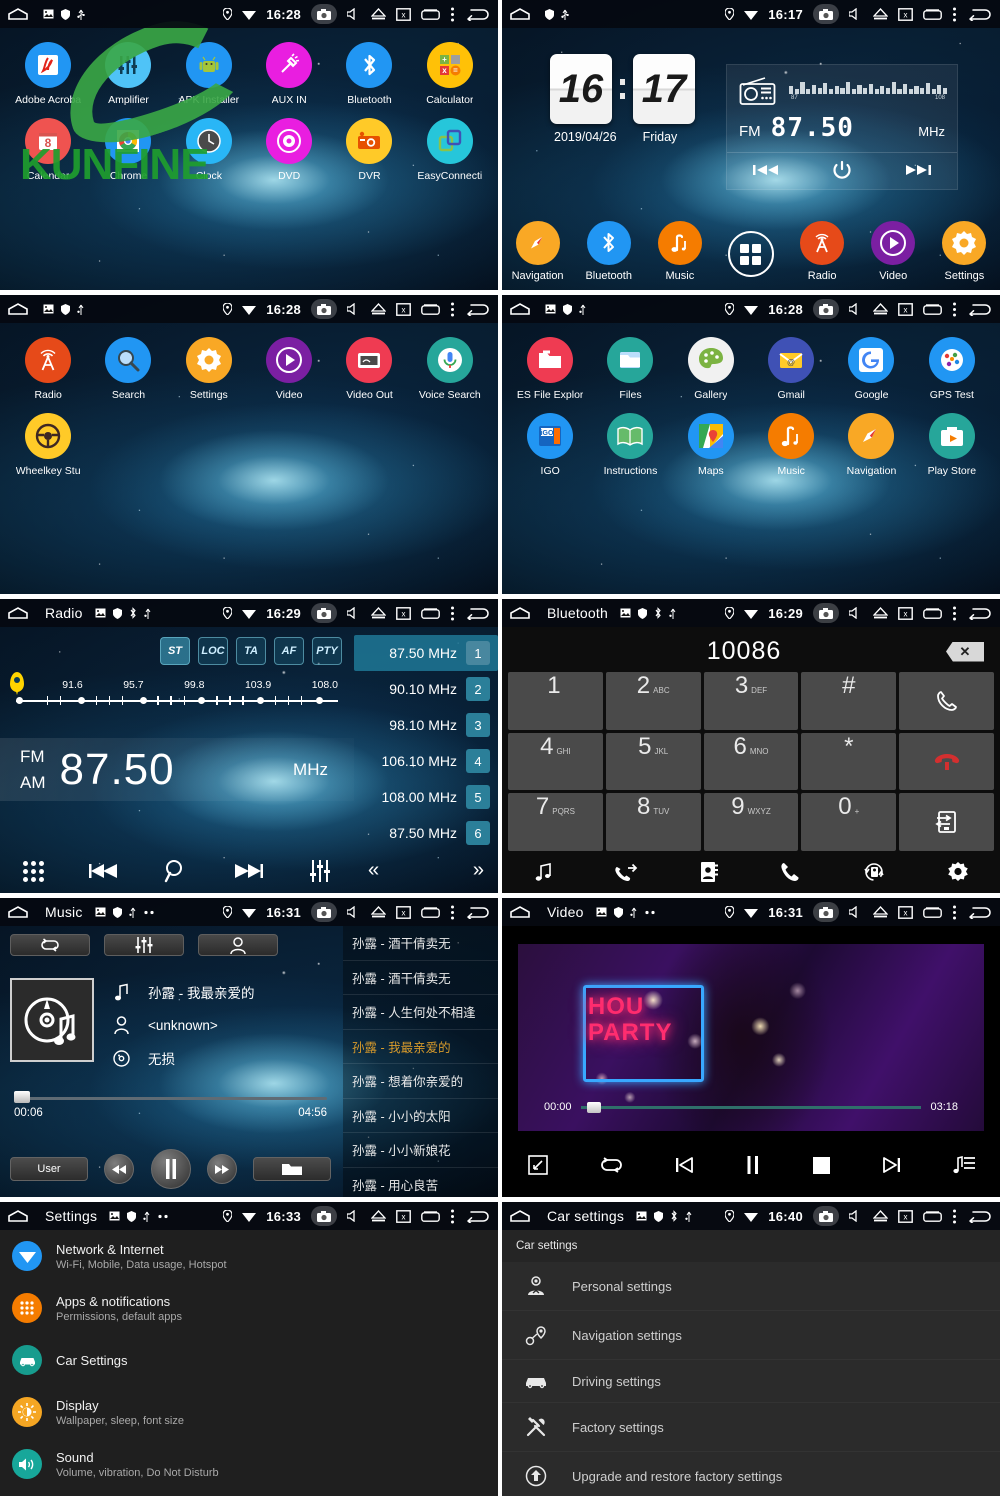 Image resolution: width=1000 pixels, height=1496 pixels. What do you see at coordinates (751, 1286) in the screenshot?
I see `car-settings-row-personal: Personal settings` at bounding box center [751, 1286].